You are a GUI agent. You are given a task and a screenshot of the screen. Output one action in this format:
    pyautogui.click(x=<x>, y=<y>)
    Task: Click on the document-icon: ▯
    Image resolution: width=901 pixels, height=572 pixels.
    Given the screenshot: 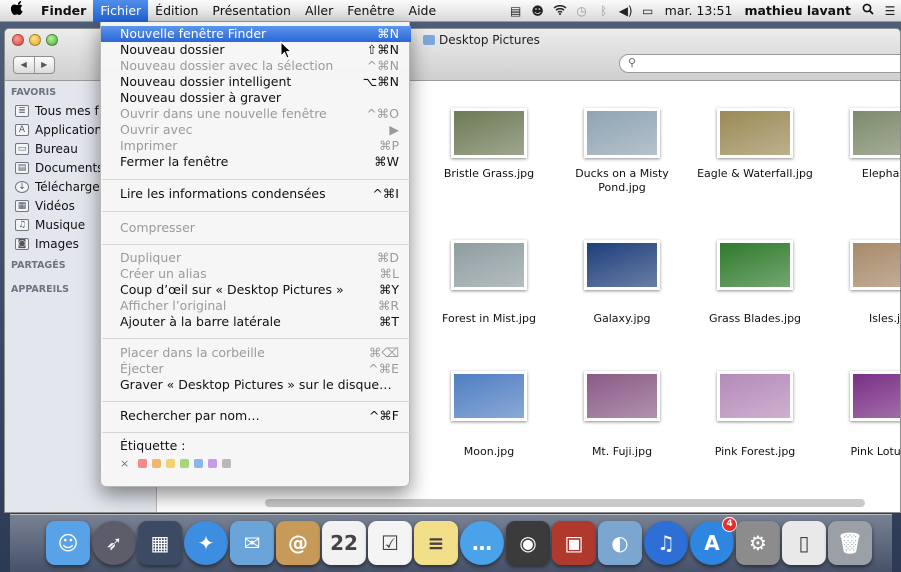 What is the action you would take?
    pyautogui.click(x=804, y=543)
    